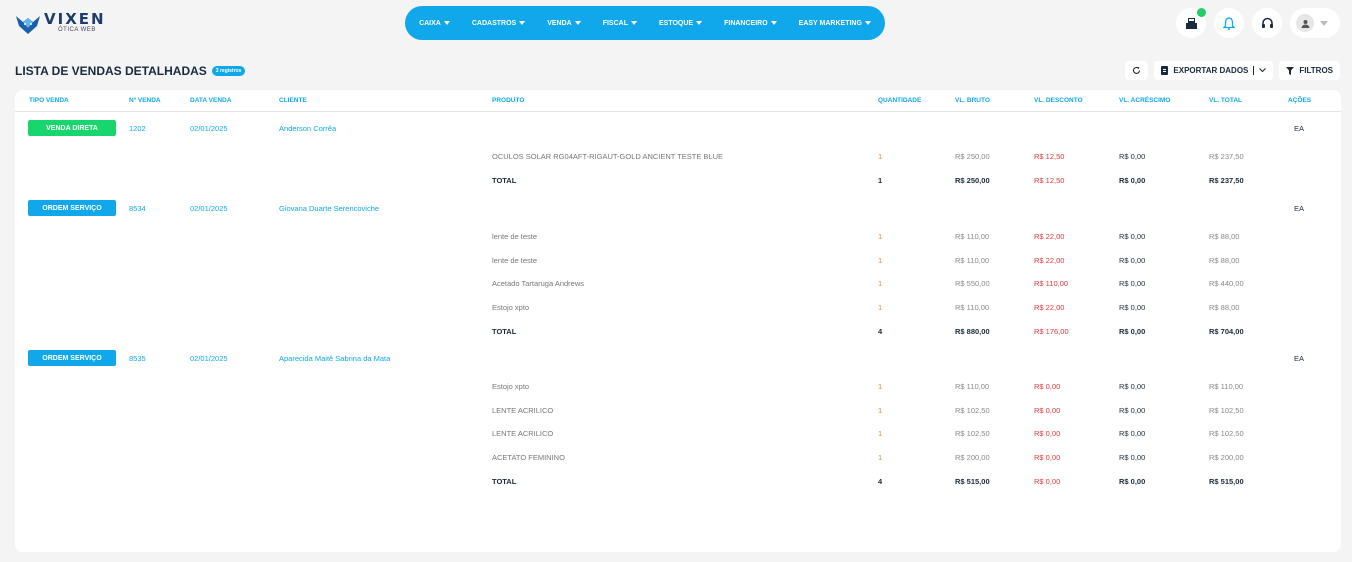 This screenshot has width=1352, height=562. Describe the element at coordinates (1132, 180) in the screenshot. I see `total-surcharge: R$ 0,00` at that location.